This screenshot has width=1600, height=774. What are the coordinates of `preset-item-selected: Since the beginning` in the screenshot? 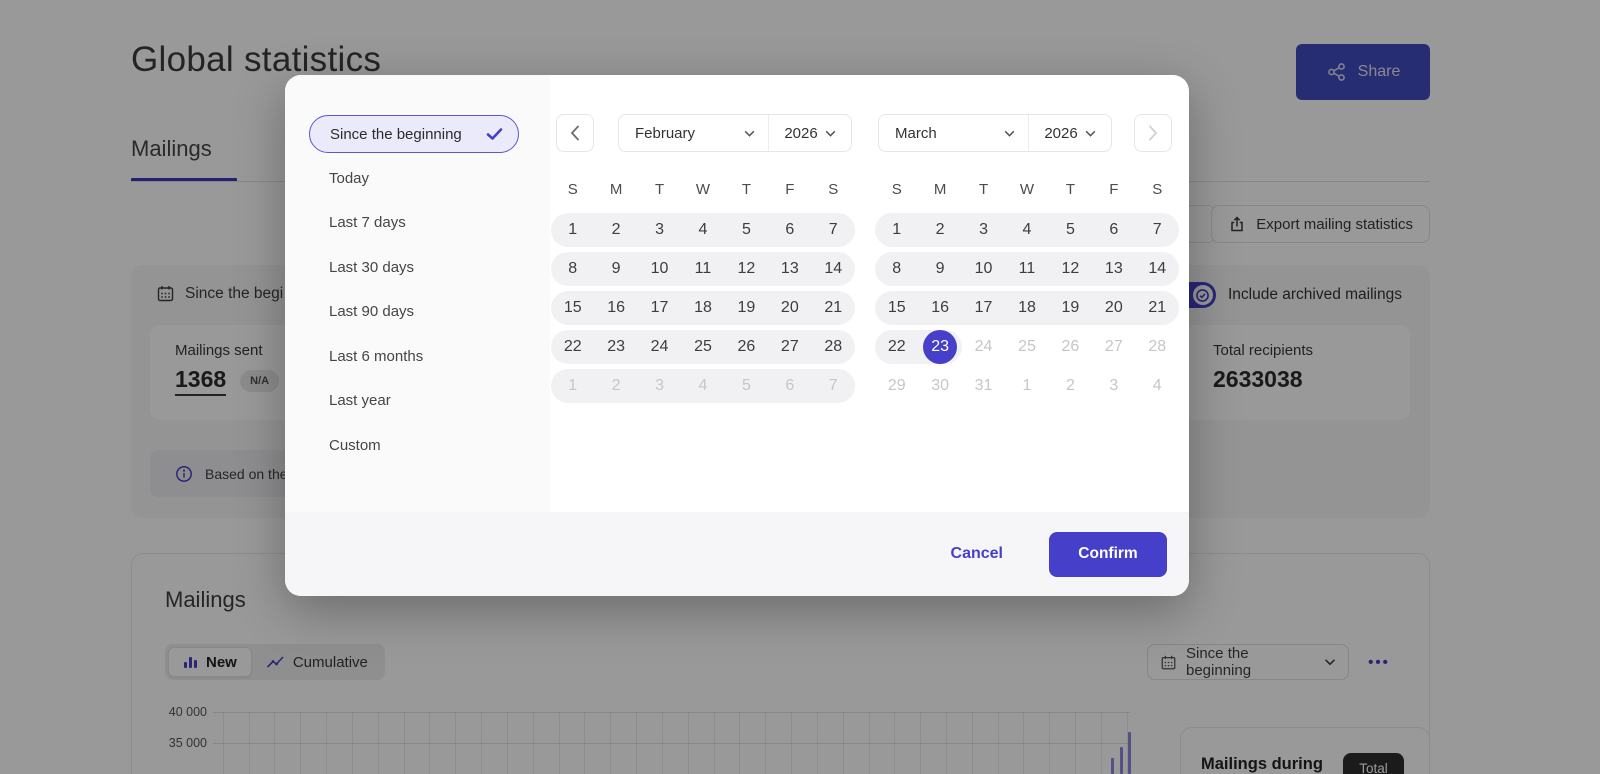 It's located at (414, 134).